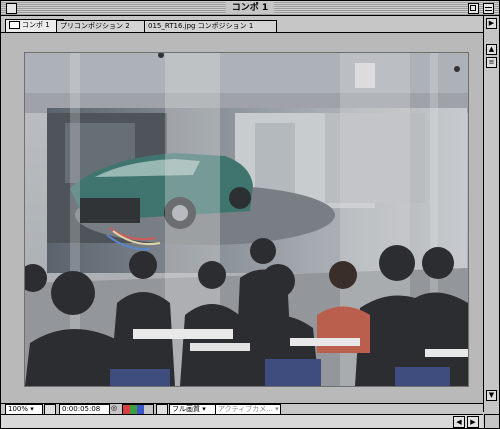 The image size is (500, 429). Describe the element at coordinates (133, 409) in the screenshot. I see `channel-green` at that location.